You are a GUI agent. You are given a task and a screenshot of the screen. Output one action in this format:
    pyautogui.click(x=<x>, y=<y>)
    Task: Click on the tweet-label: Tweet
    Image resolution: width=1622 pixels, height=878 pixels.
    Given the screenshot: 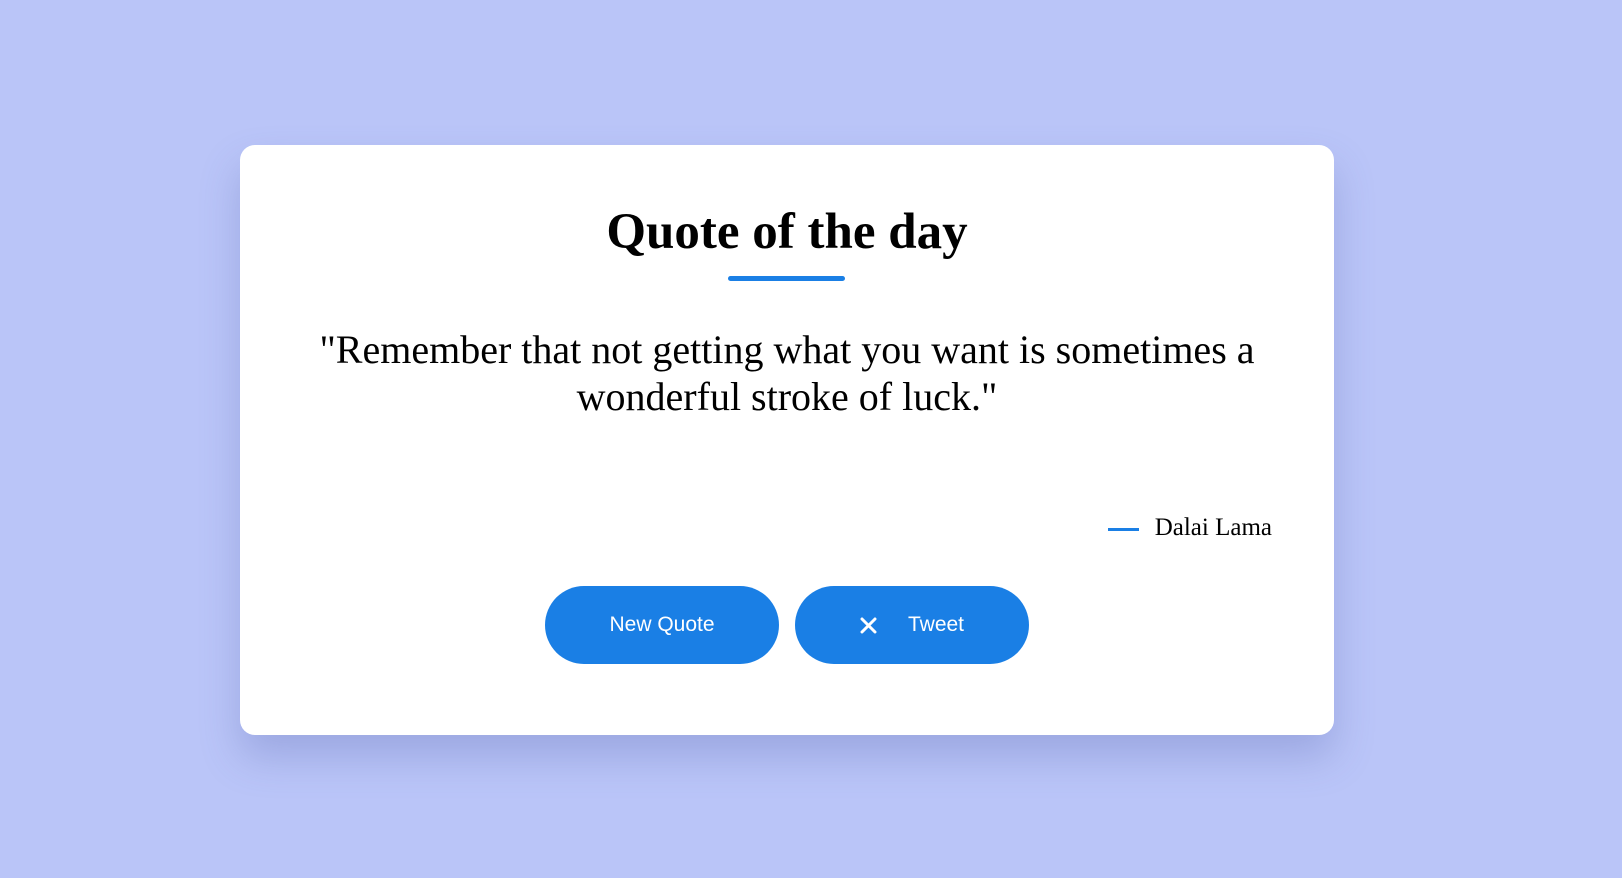 What is the action you would take?
    pyautogui.click(x=936, y=624)
    